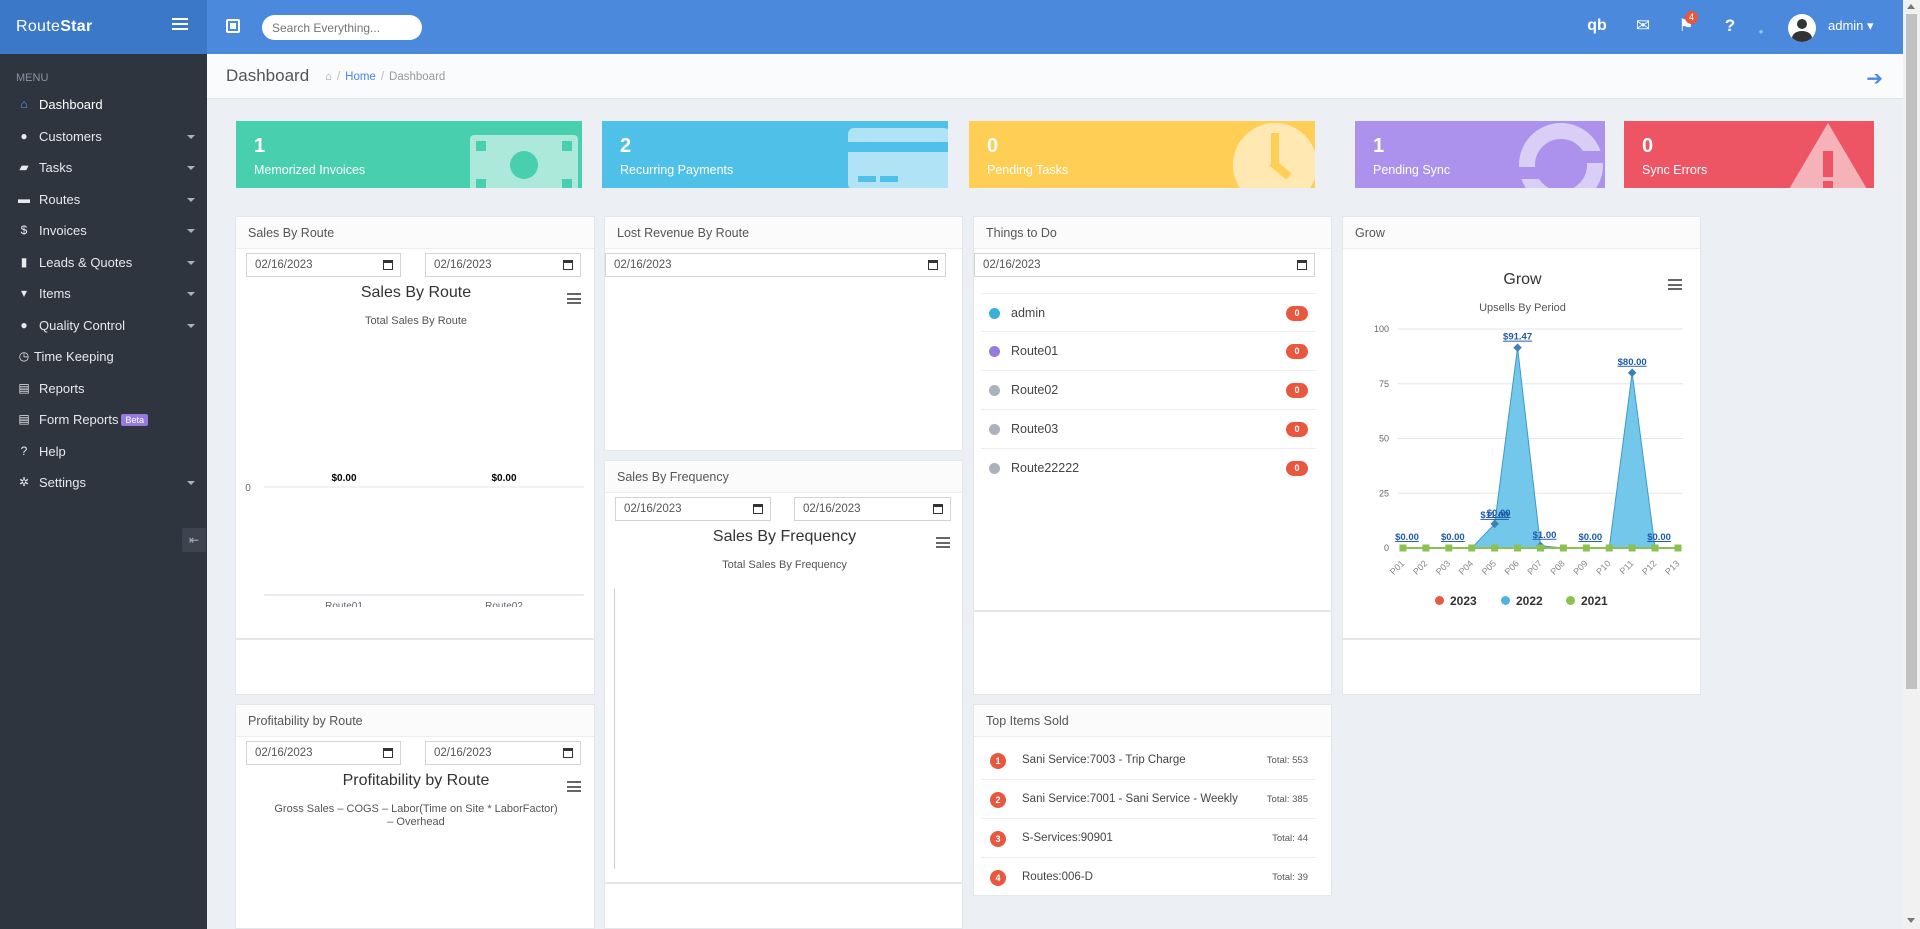 Image resolution: width=1920 pixels, height=929 pixels. Describe the element at coordinates (1148, 312) in the screenshot. I see `list-item: admin 0` at that location.